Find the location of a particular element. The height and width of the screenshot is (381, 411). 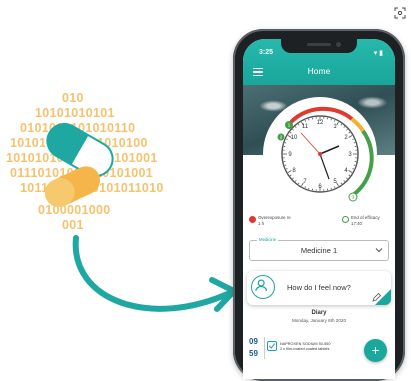

clock-numeral: 12 is located at coordinates (320, 123).